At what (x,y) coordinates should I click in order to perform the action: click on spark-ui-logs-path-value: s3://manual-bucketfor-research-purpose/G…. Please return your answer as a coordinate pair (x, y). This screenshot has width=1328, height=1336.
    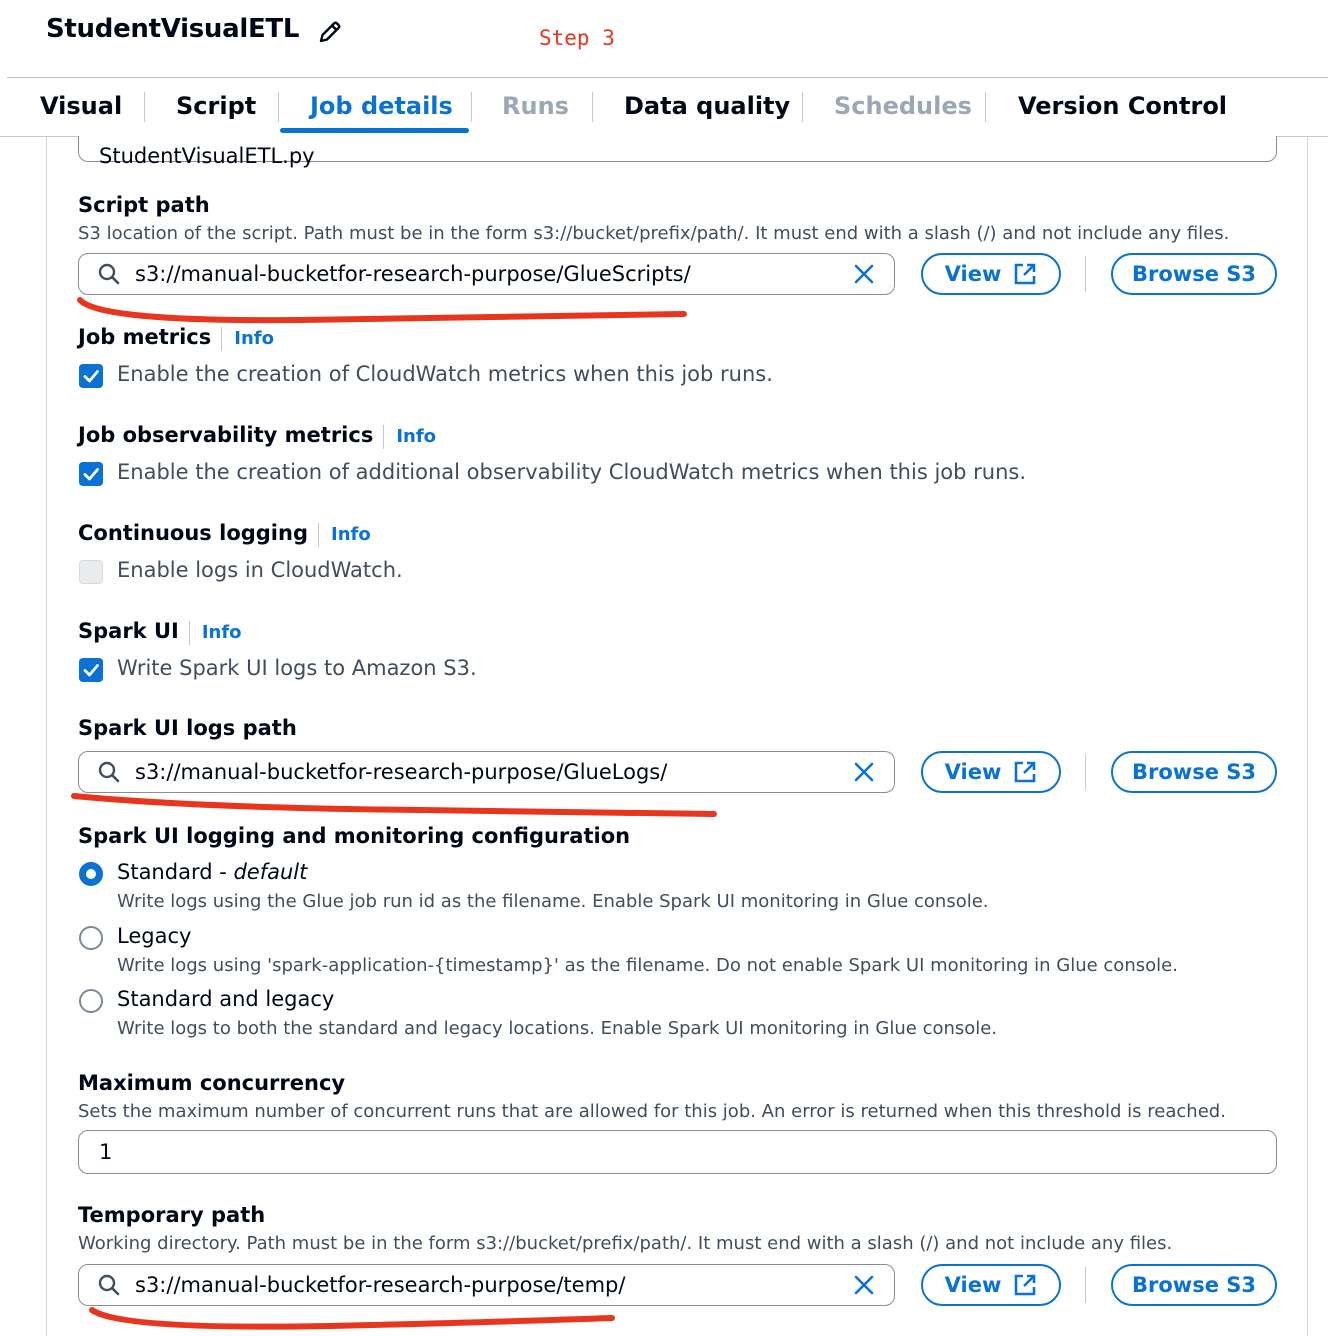
    Looking at the image, I should click on (401, 772).